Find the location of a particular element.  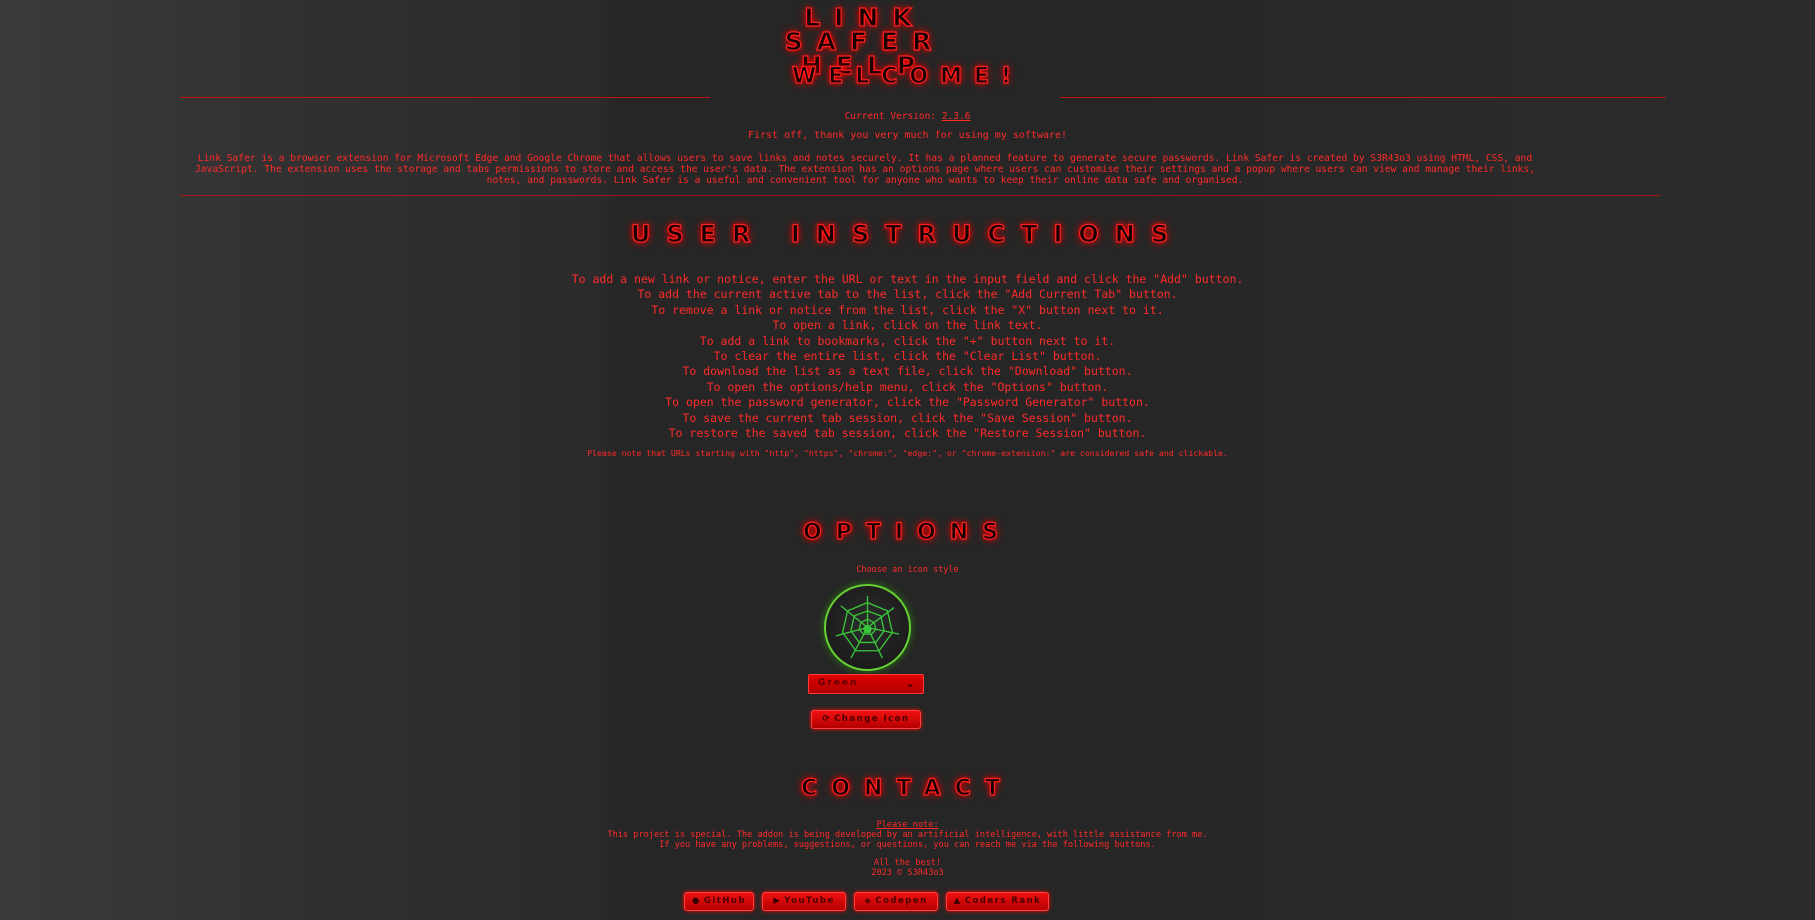

codepen-button: ◈ Codepen is located at coordinates (896, 901).